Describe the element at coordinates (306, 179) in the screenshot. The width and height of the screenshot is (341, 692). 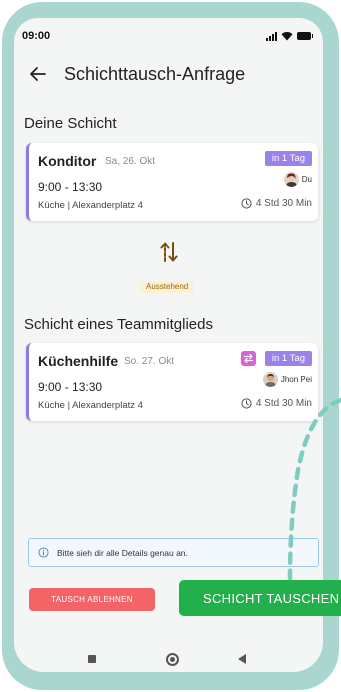
I see `user-name: Du` at that location.